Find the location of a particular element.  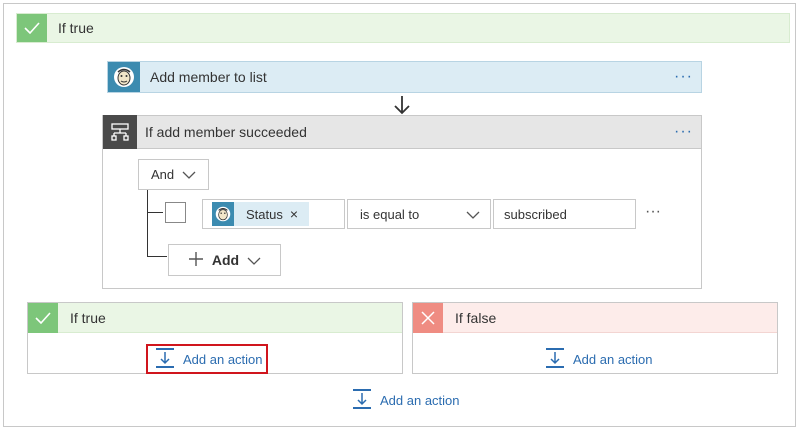

outer-add-action-button: Add an action is located at coordinates (406, 400).